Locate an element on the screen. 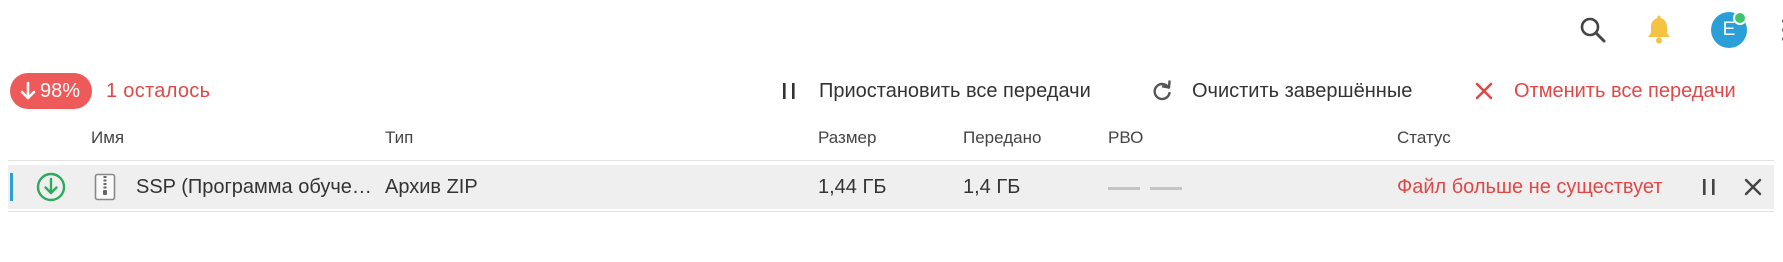 This screenshot has width=1783, height=262. avatar-letter: E is located at coordinates (1729, 29).